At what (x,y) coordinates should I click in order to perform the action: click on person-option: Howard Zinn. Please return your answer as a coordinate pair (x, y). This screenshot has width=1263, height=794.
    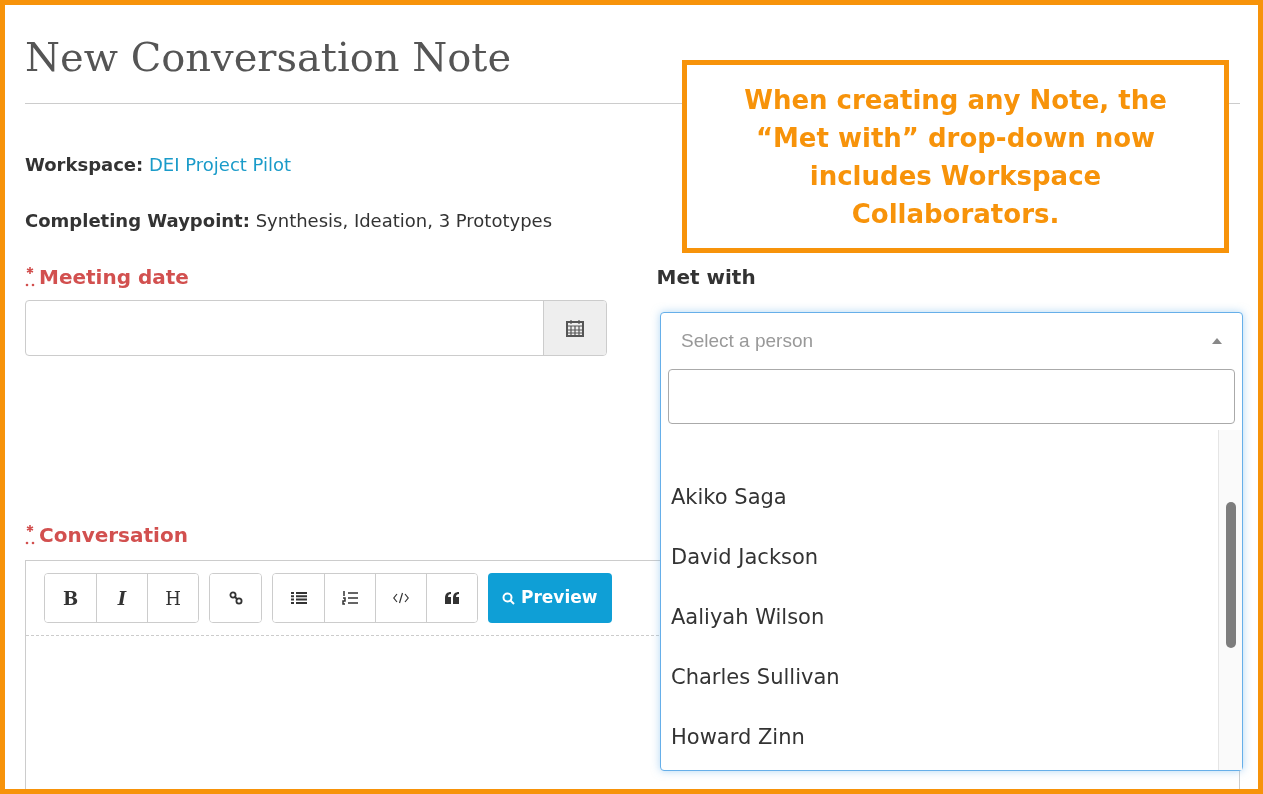
    Looking at the image, I should click on (939, 738).